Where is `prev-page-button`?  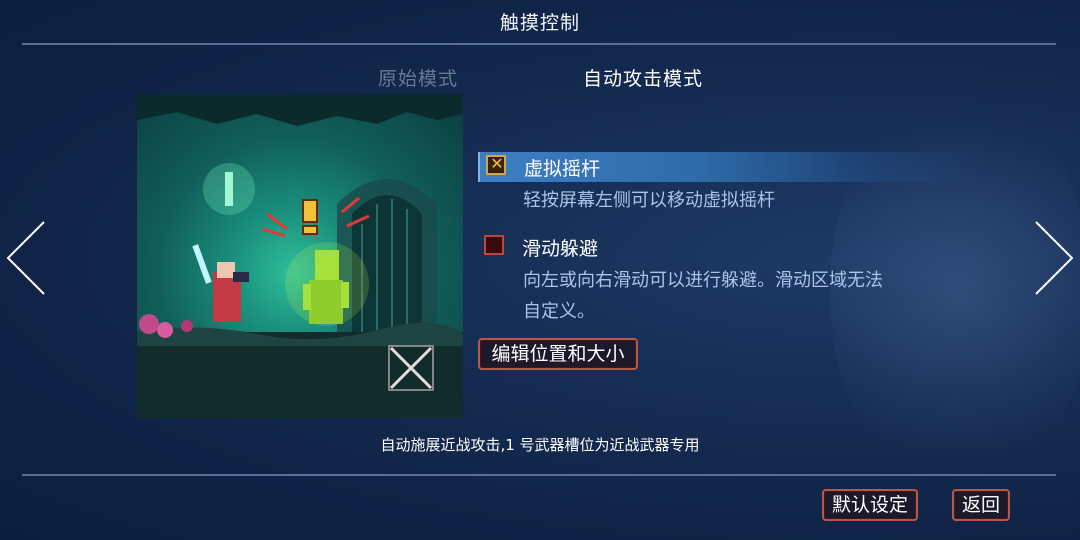
prev-page-button is located at coordinates (26, 258).